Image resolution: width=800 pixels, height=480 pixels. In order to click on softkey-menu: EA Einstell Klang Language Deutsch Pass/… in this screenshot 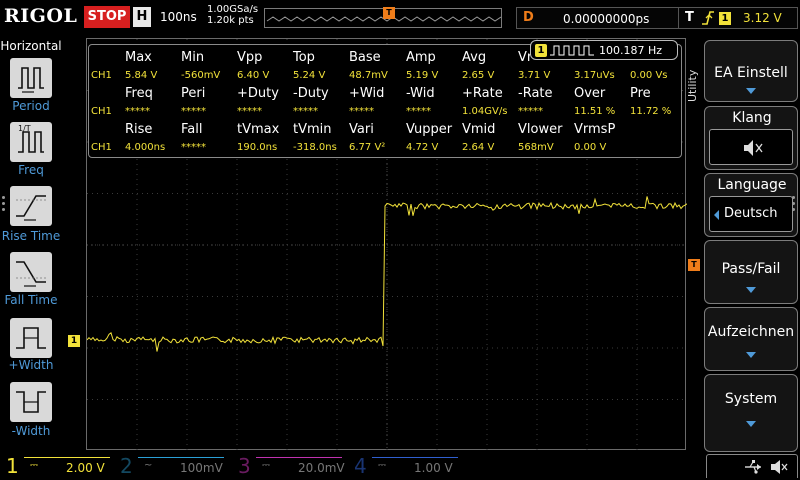, I will do `click(752, 247)`.